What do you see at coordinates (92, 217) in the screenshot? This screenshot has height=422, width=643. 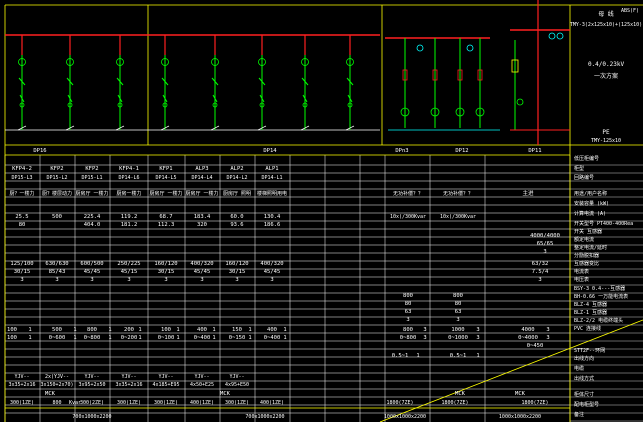 I see `feeder-pe: 225.4` at bounding box center [92, 217].